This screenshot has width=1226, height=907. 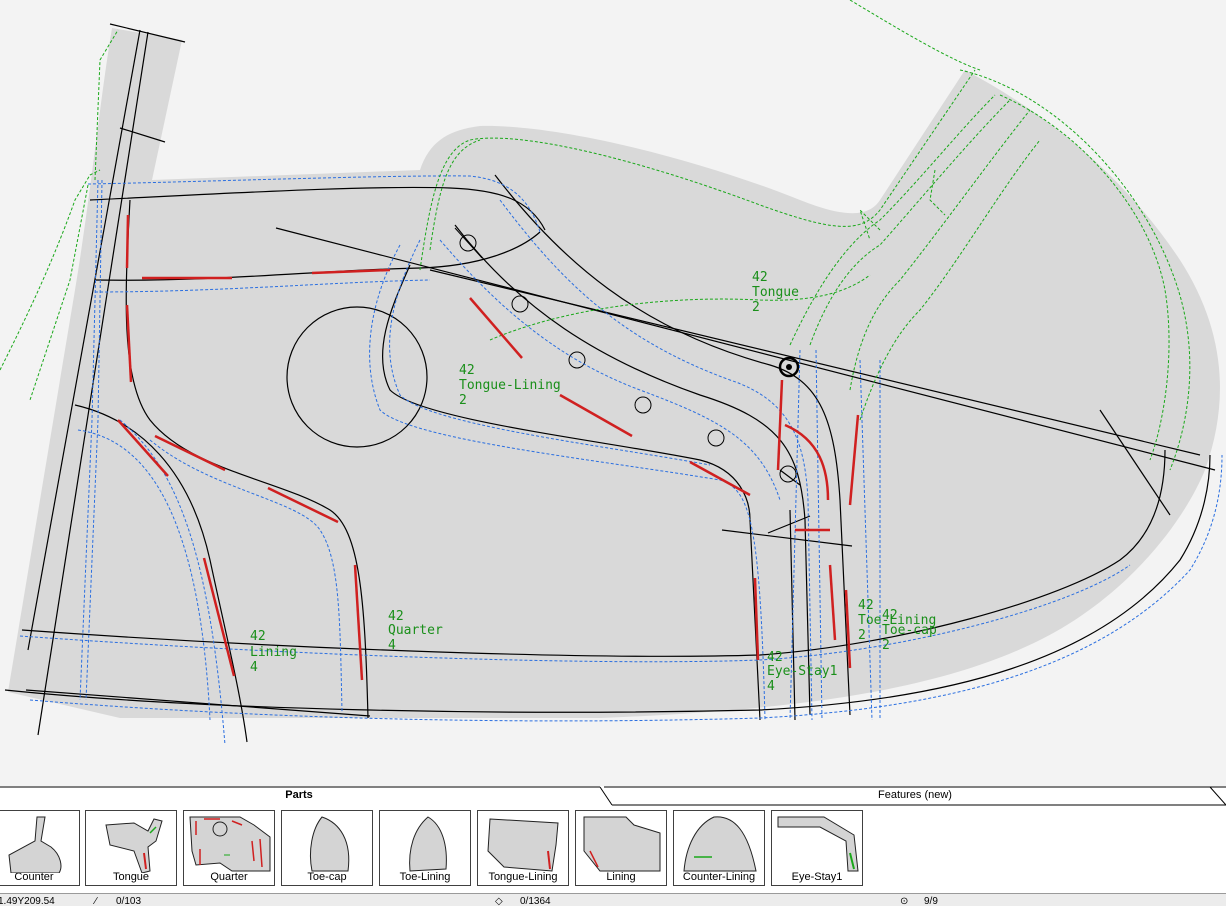 What do you see at coordinates (273, 652) in the screenshot?
I see `piece-label-name: Lining` at bounding box center [273, 652].